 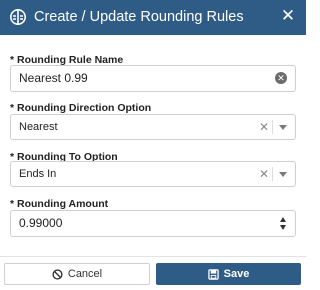 What do you see at coordinates (38, 174) in the screenshot?
I see `to-option-value: Ends In` at bounding box center [38, 174].